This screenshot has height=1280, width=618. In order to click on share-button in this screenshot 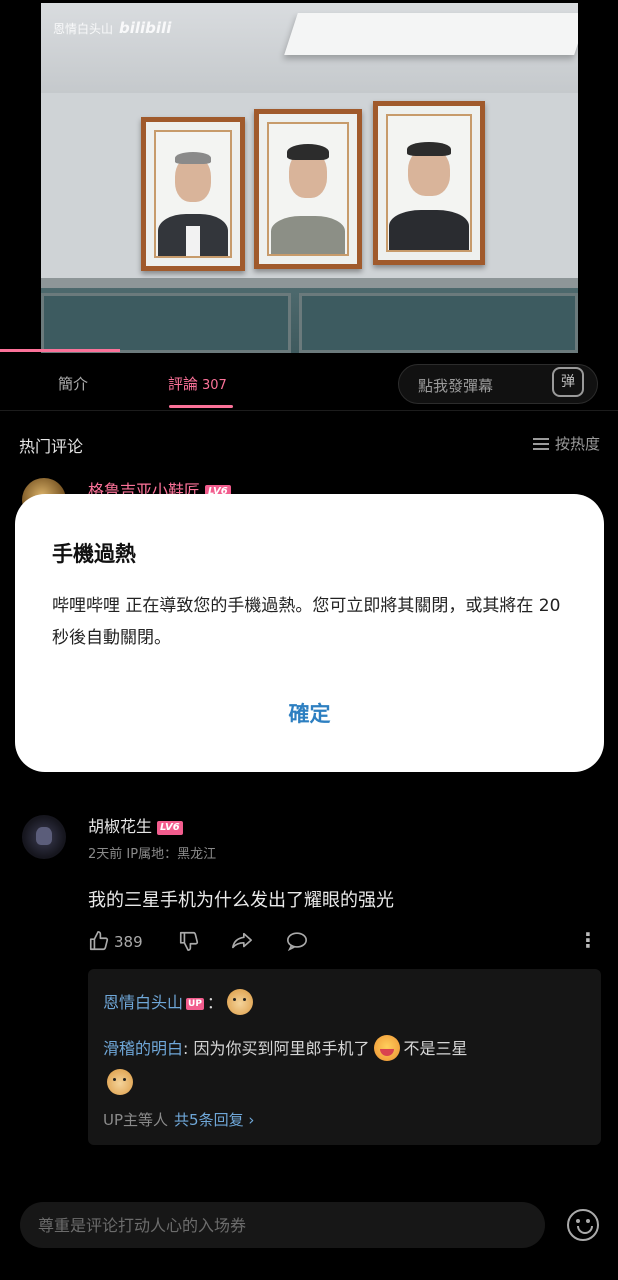, I will do `click(242, 943)`.